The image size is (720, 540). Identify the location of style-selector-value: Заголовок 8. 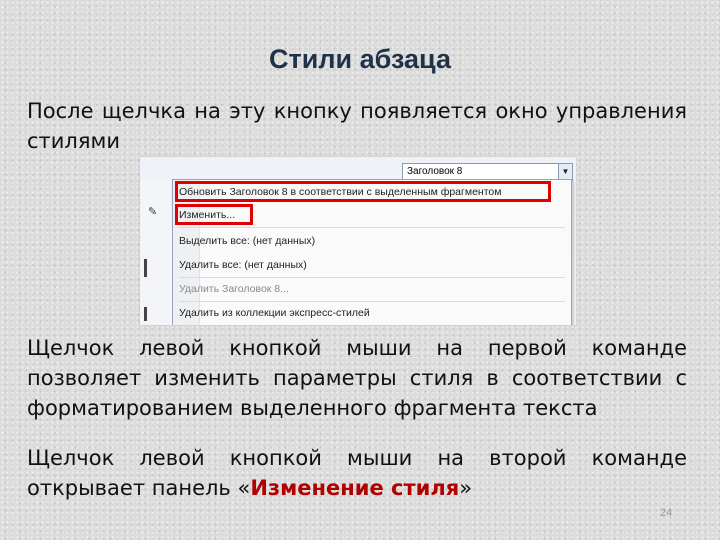
(435, 171).